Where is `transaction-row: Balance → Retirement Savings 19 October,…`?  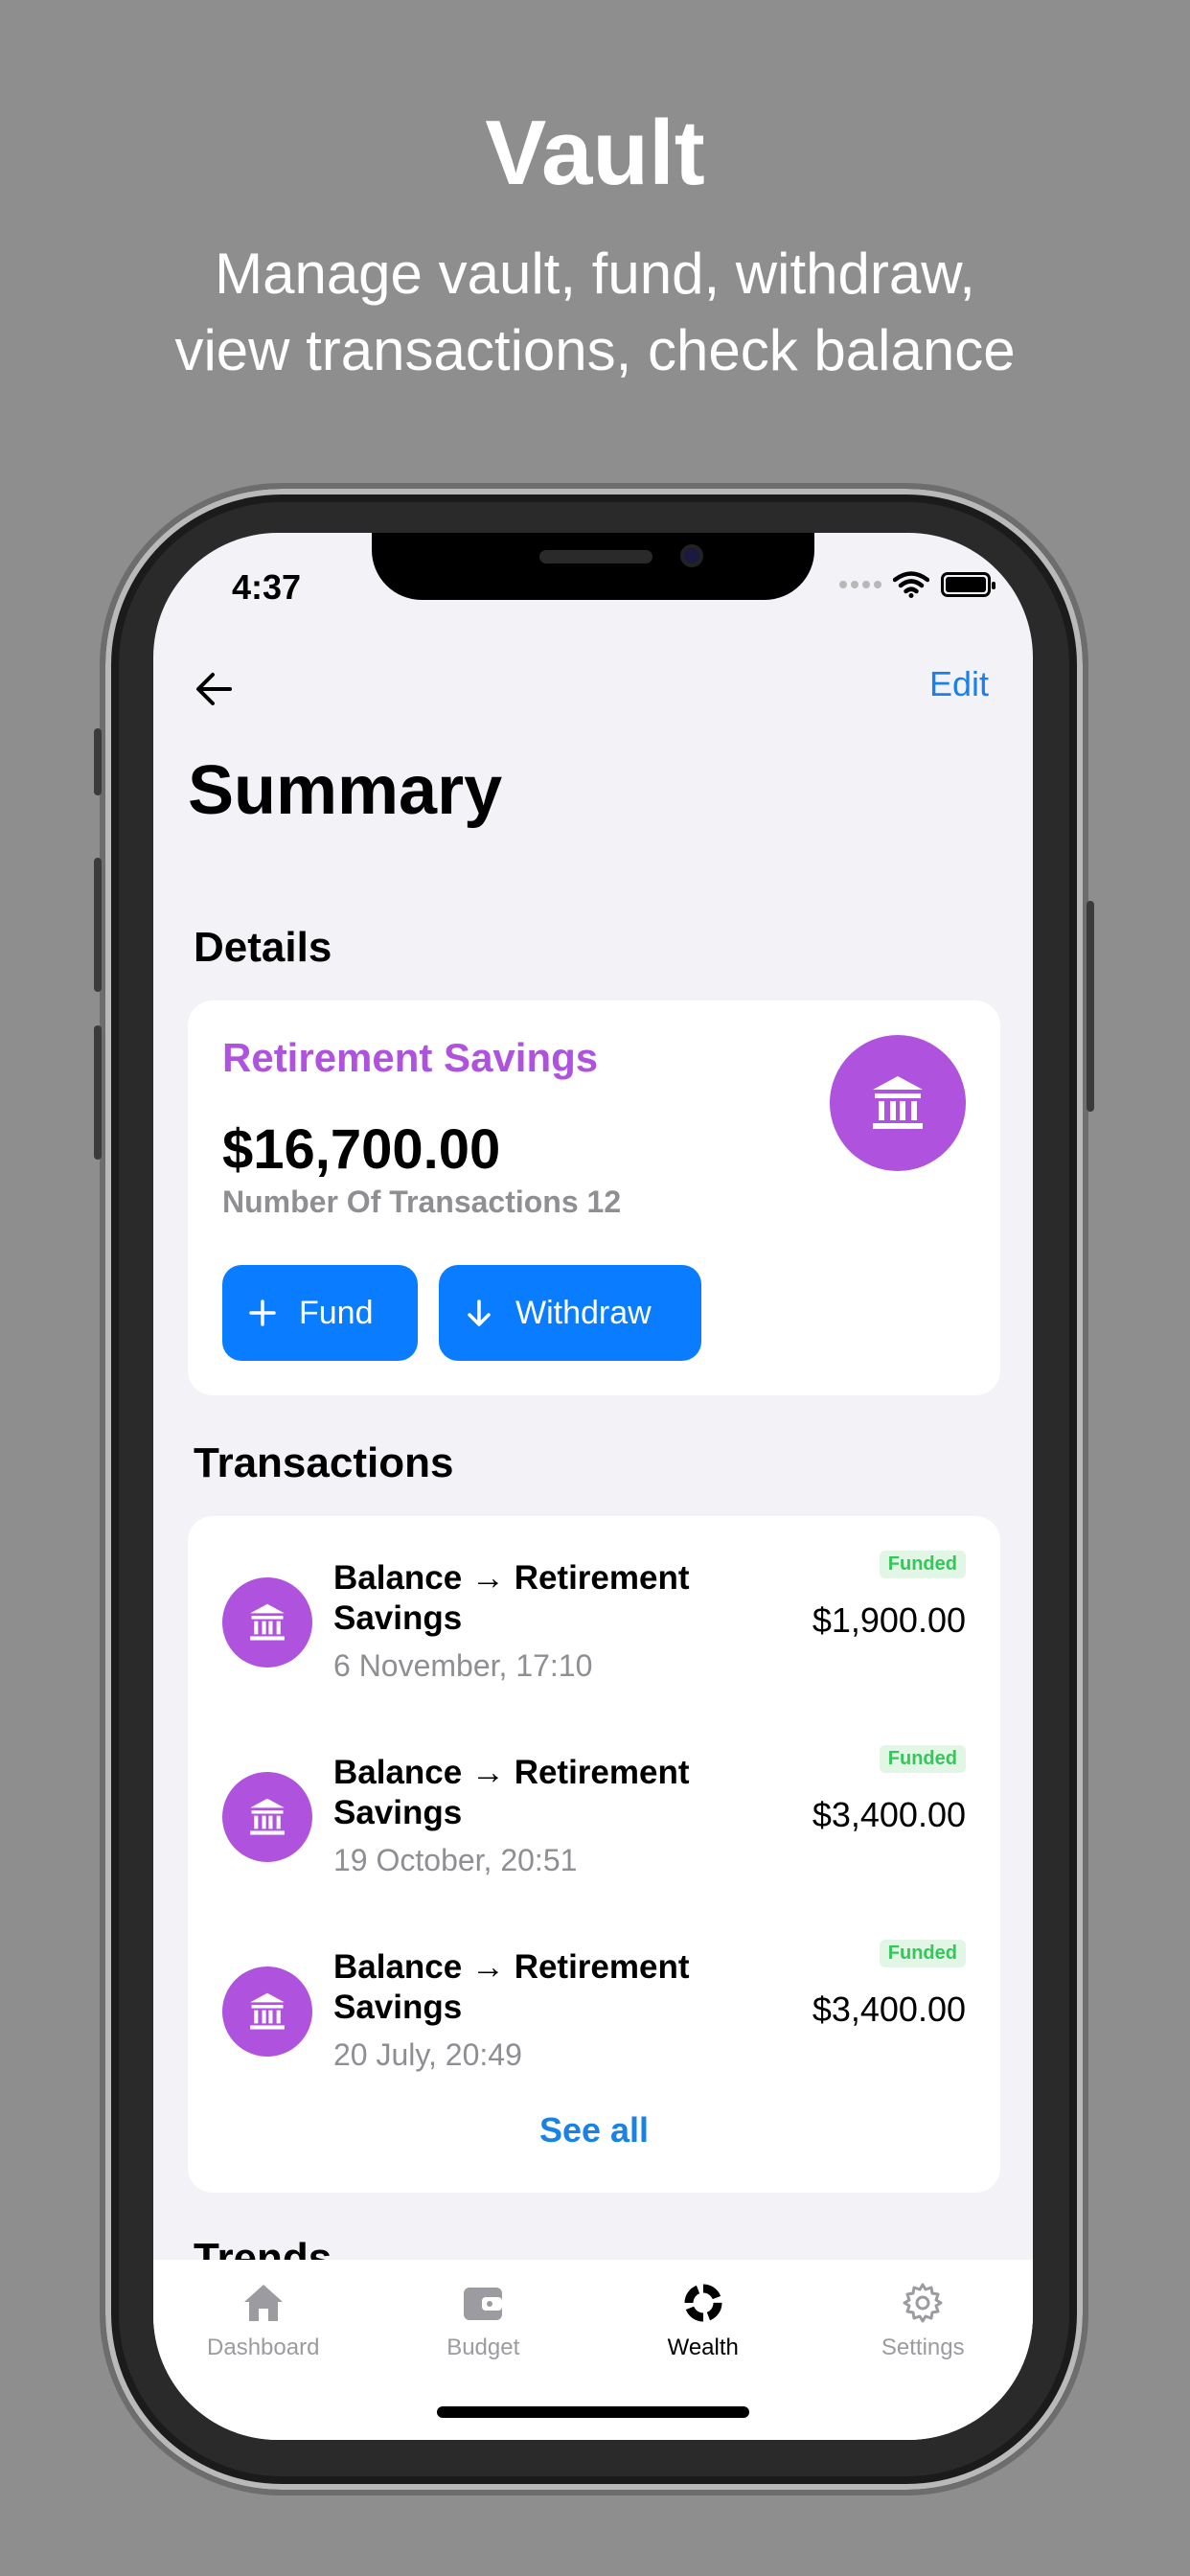 transaction-row: Balance → Retirement Savings 19 October,… is located at coordinates (594, 1805).